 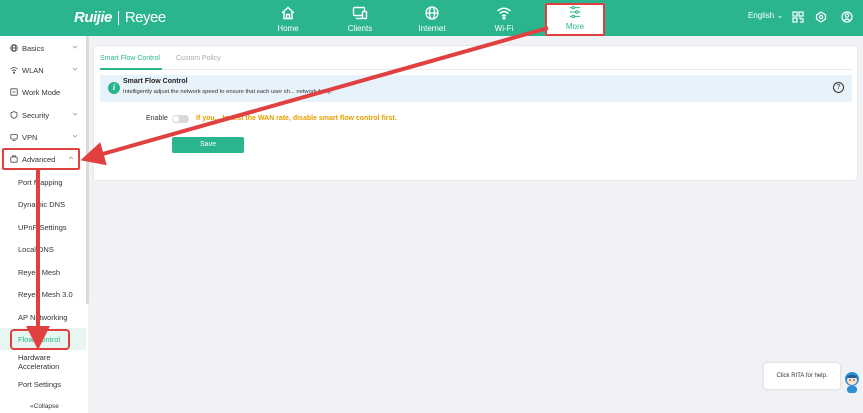 What do you see at coordinates (360, 13) in the screenshot?
I see `clients-icon` at bounding box center [360, 13].